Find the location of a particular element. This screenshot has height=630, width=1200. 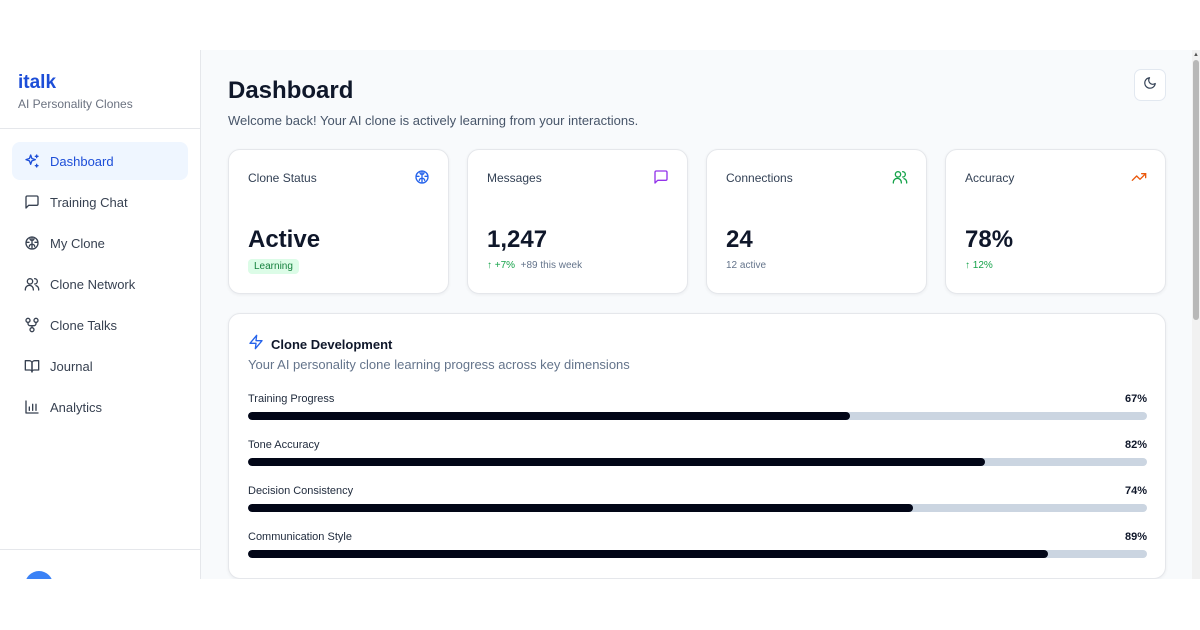

page-title: Dashboard is located at coordinates (291, 90).